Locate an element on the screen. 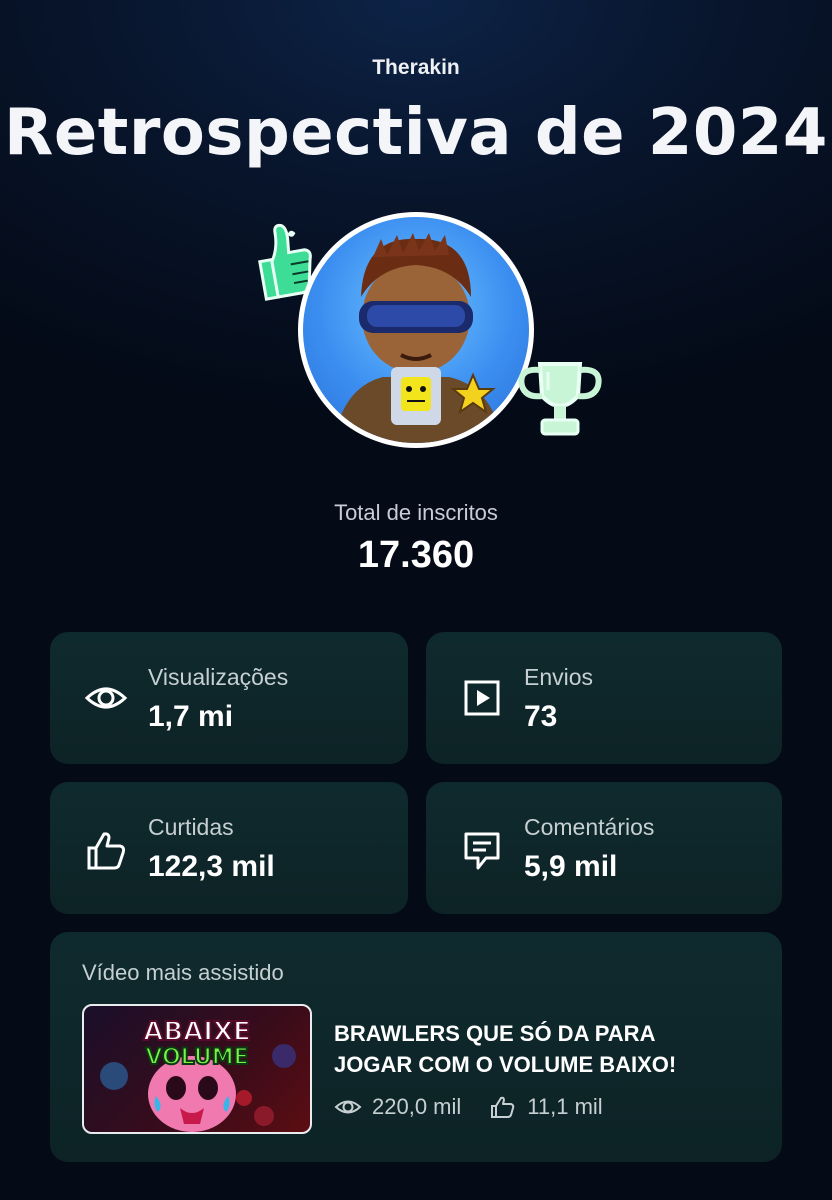  video-title-line-1: BRAWLERS QUE SÓ DA PARA is located at coordinates (495, 1033).